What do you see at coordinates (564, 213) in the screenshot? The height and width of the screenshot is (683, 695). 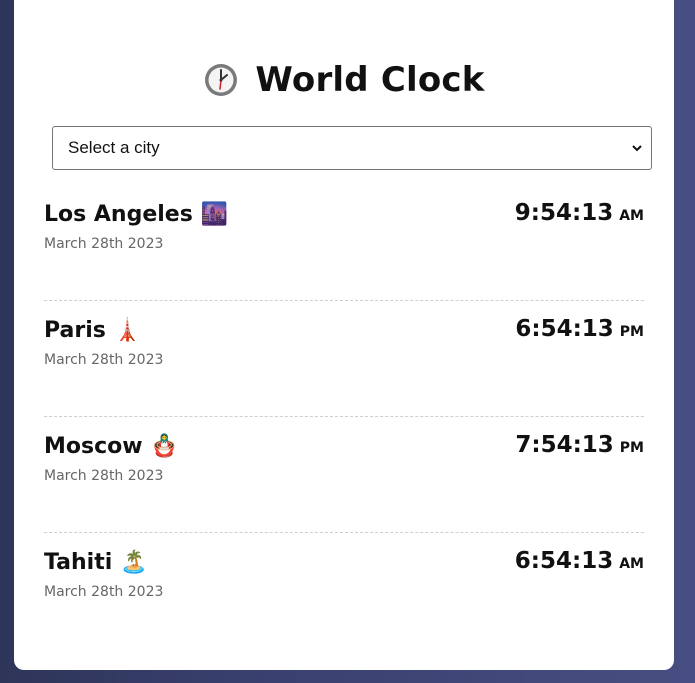 I see `time-value: 9:54:13` at bounding box center [564, 213].